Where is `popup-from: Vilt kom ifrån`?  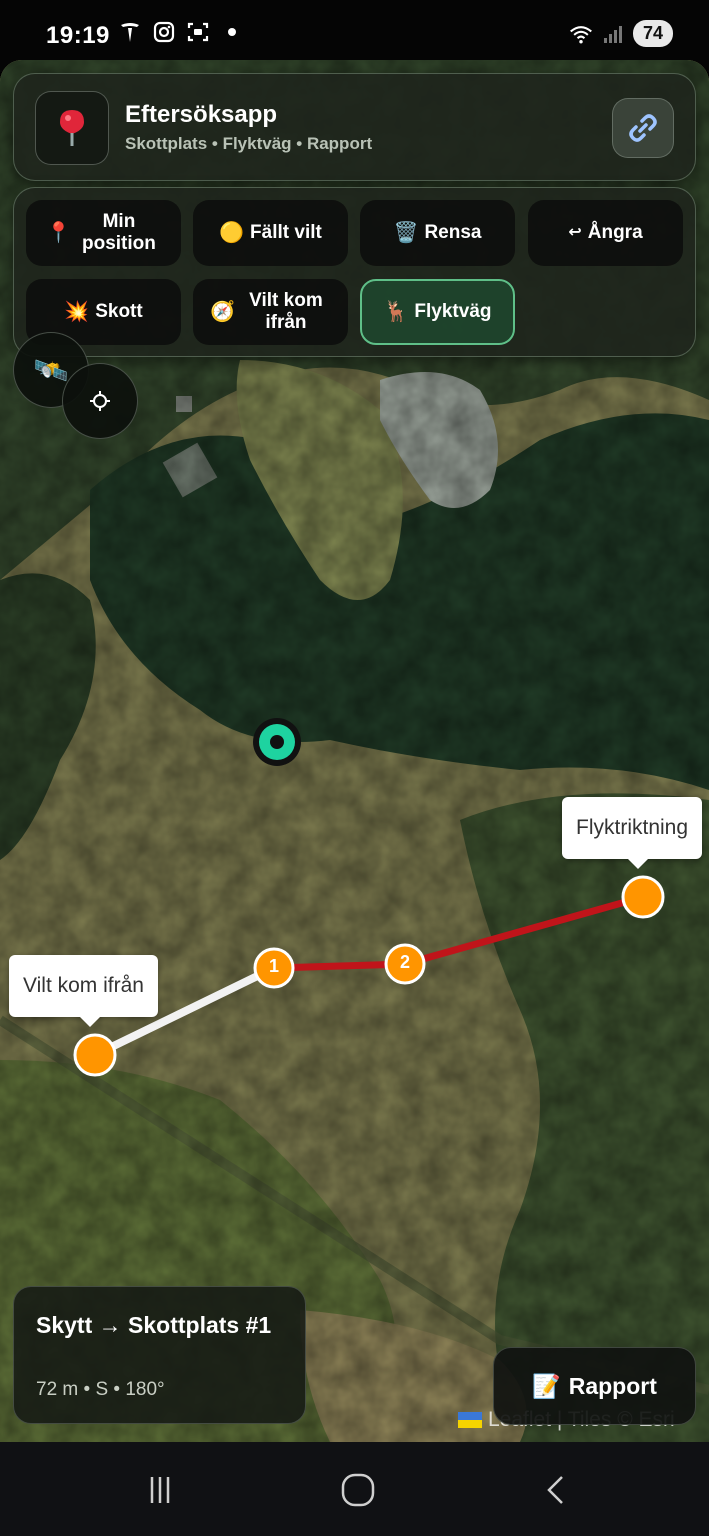
popup-from: Vilt kom ifrån is located at coordinates (83, 991).